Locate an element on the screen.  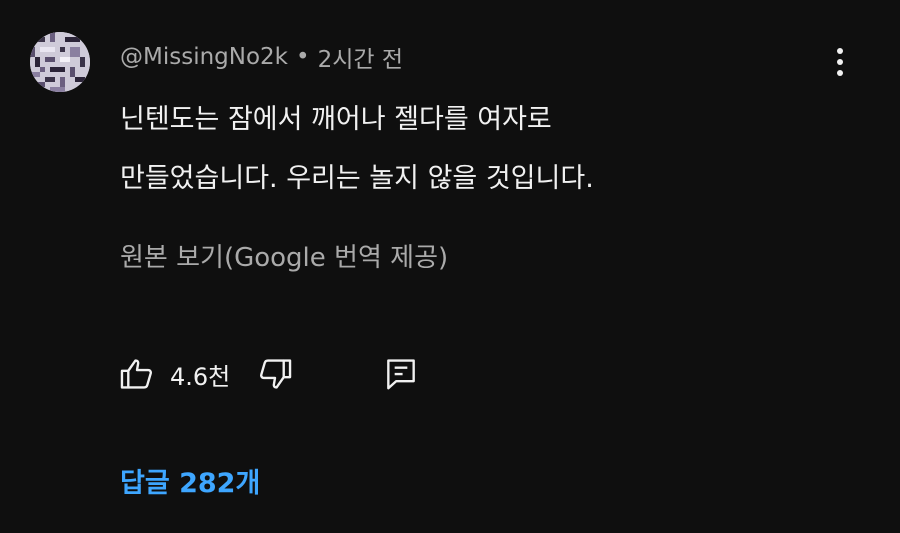
comment-time: 2시간 전 is located at coordinates (360, 57).